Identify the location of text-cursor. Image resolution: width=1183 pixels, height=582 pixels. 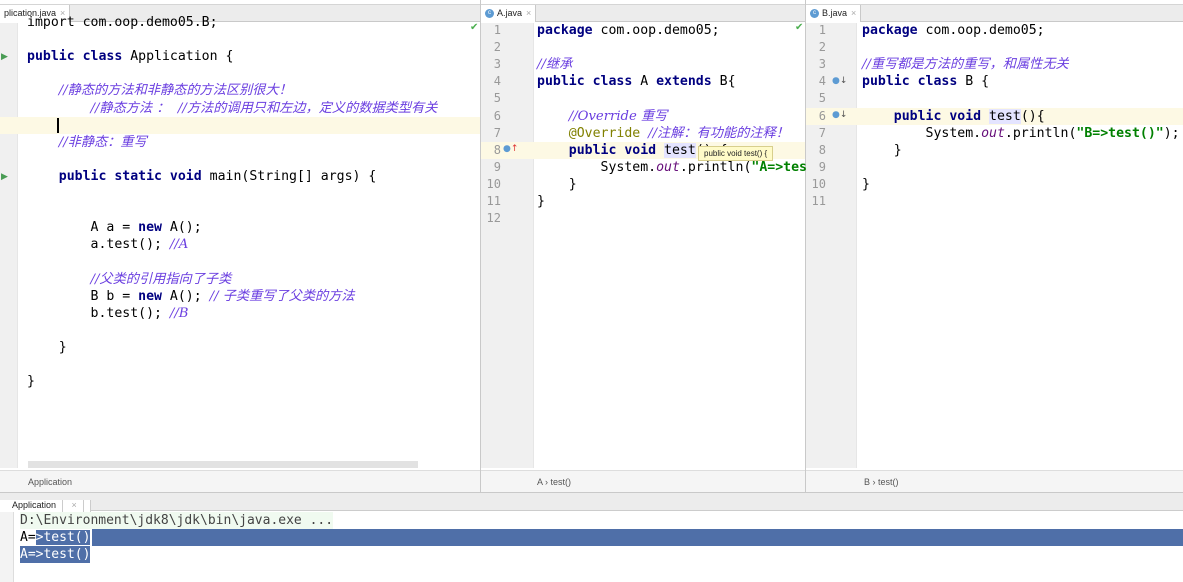
(58, 125).